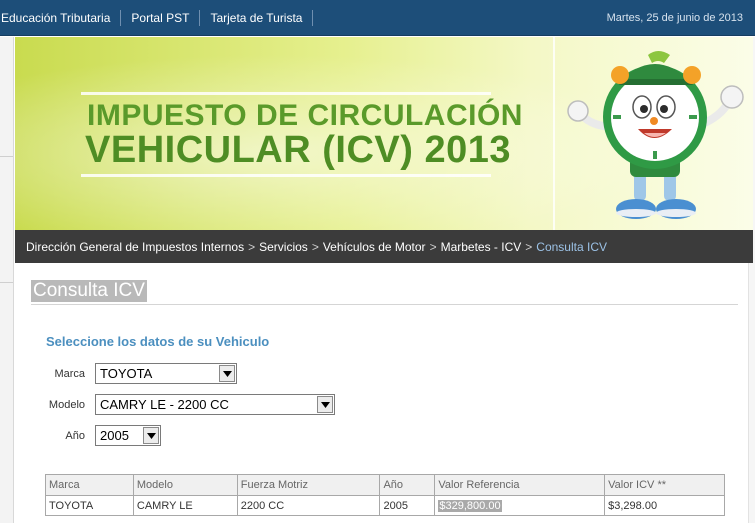  Describe the element at coordinates (308, 485) in the screenshot. I see `column-header-fuerza-motriz: Fuerza Motriz` at that location.